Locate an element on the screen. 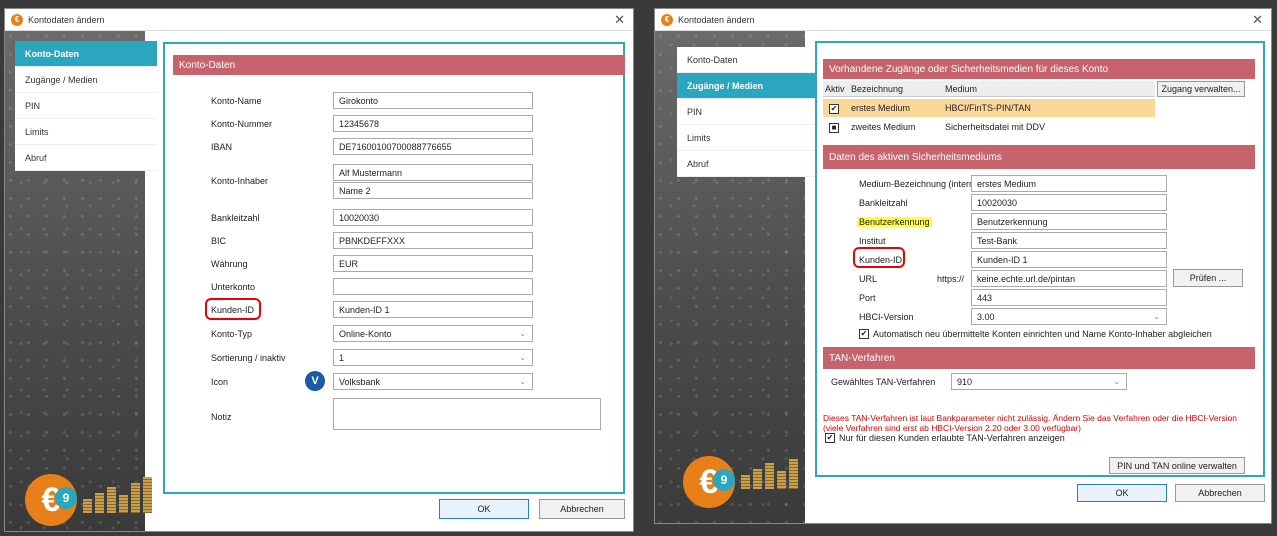 The width and height of the screenshot is (1277, 536). title-bar: € Kontodaten ändern ✕ is located at coordinates (963, 20).